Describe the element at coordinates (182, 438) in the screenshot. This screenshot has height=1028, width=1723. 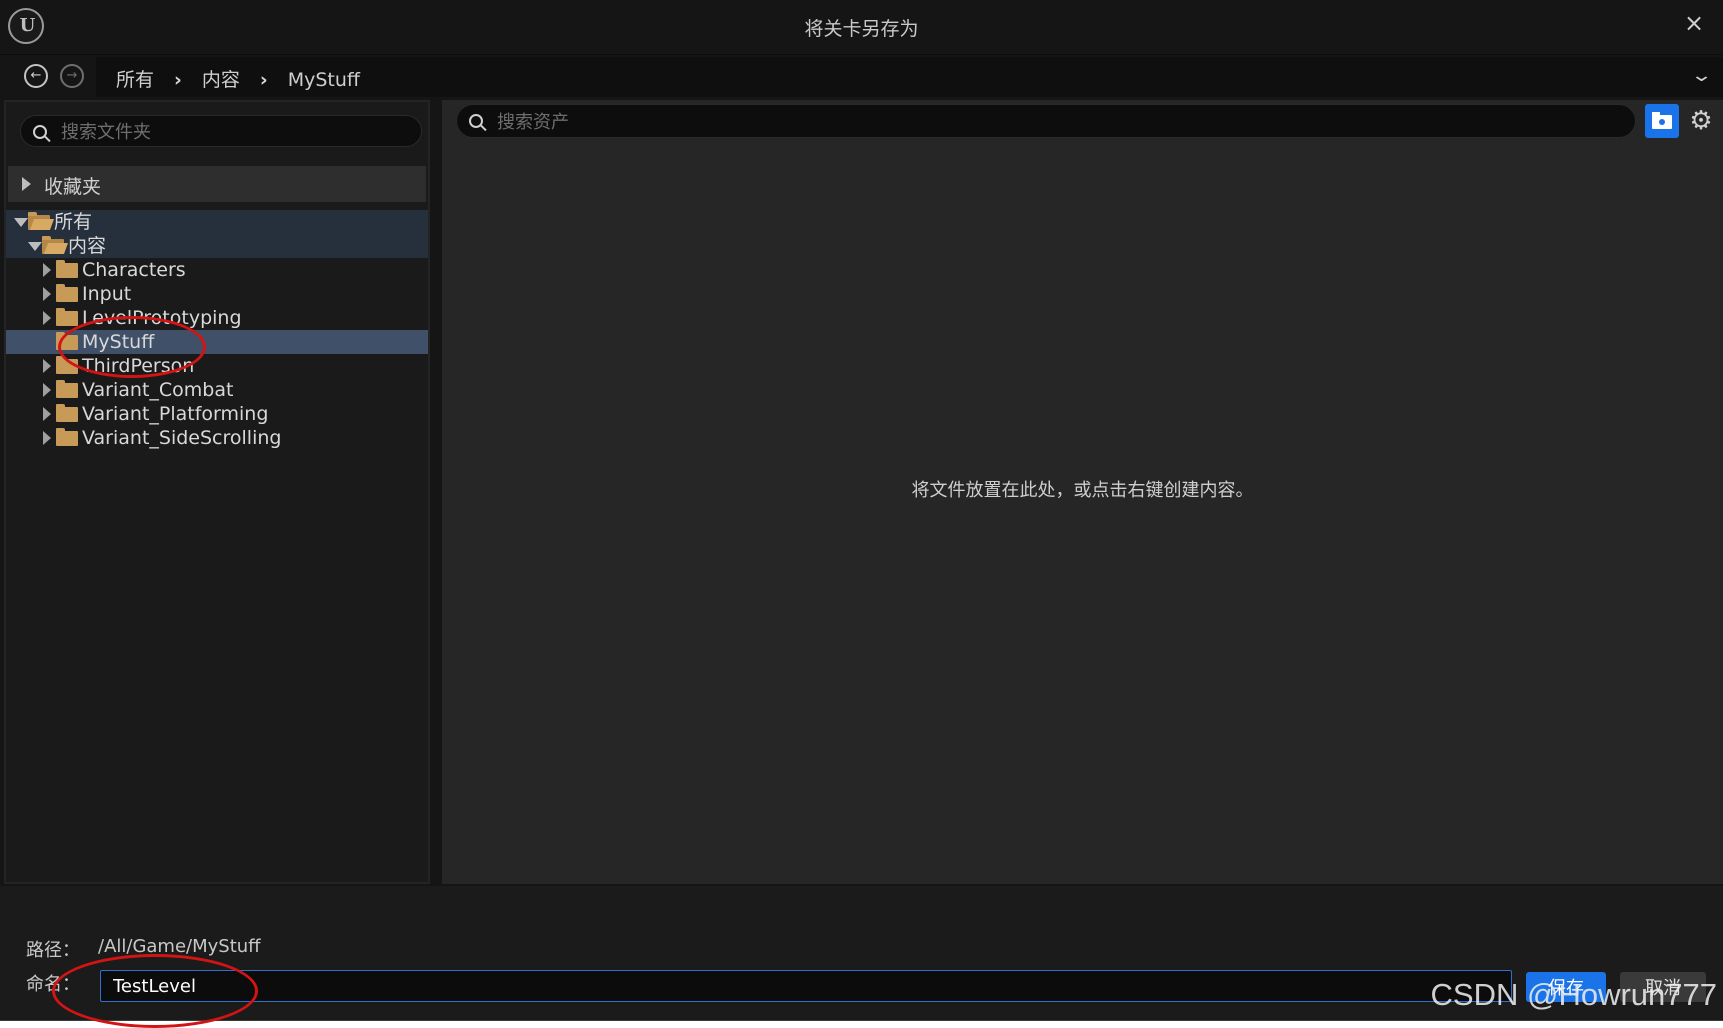
I see `tree-item-label: Variant_SideScrolling` at that location.